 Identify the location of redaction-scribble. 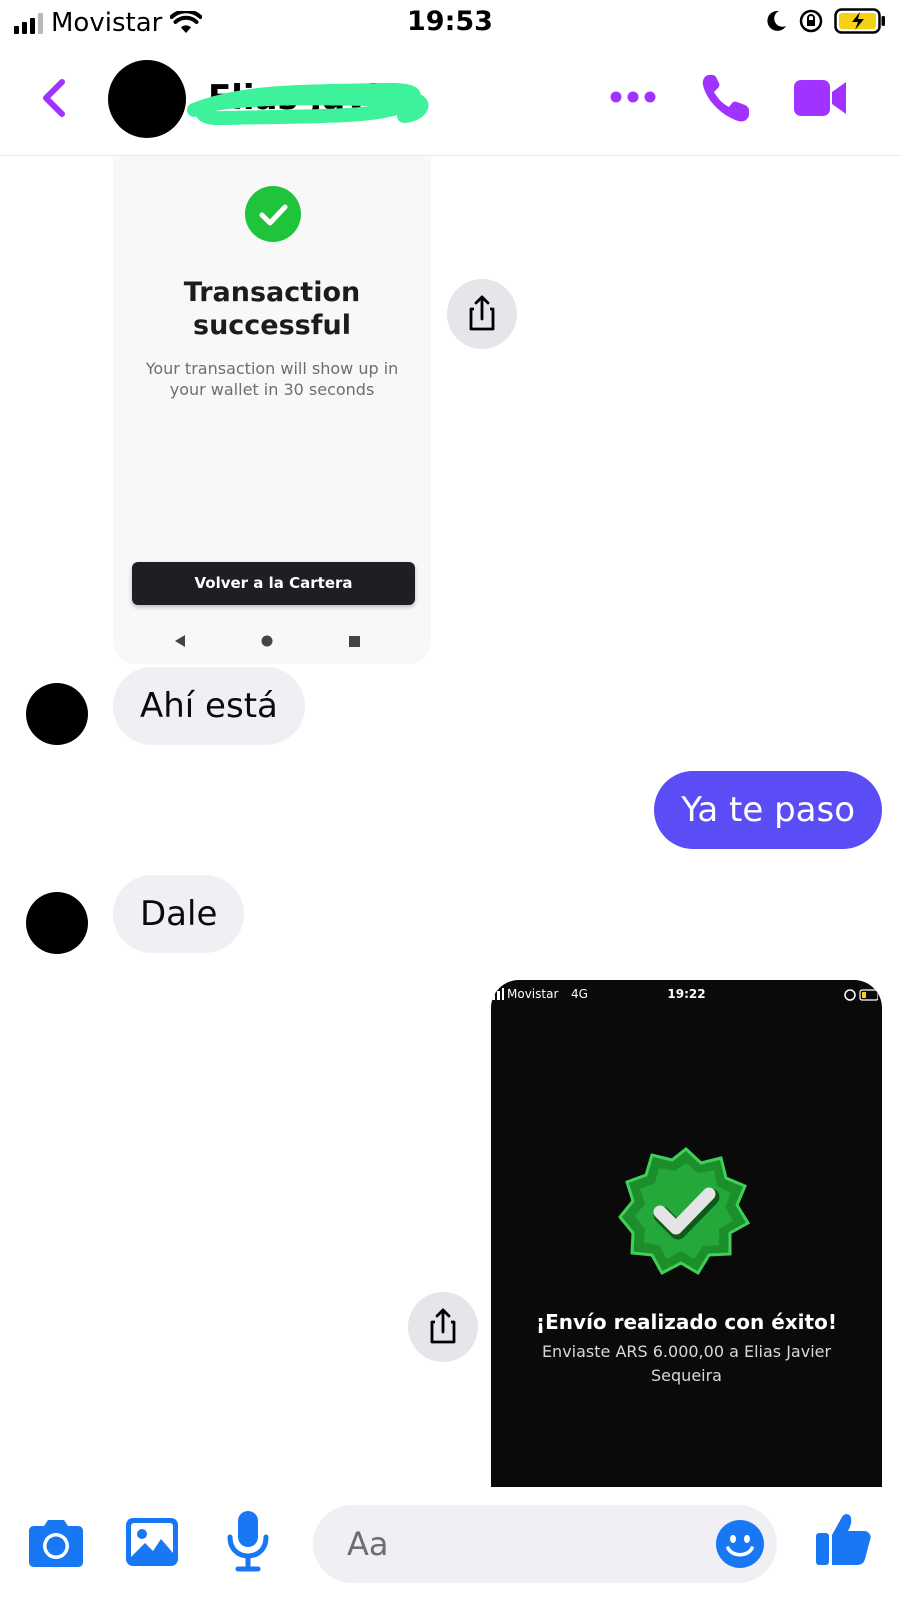
(308, 104).